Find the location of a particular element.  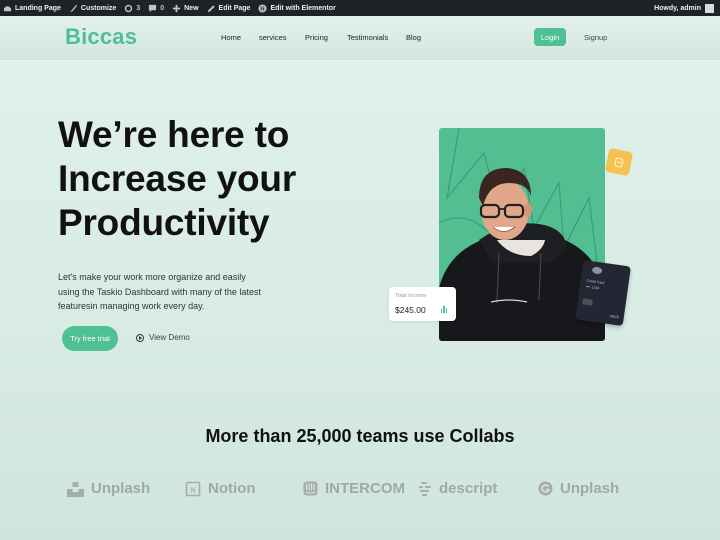

wp-admin-bar: Landing Page Customize 3 0 New Edit Page is located at coordinates (360, 8).